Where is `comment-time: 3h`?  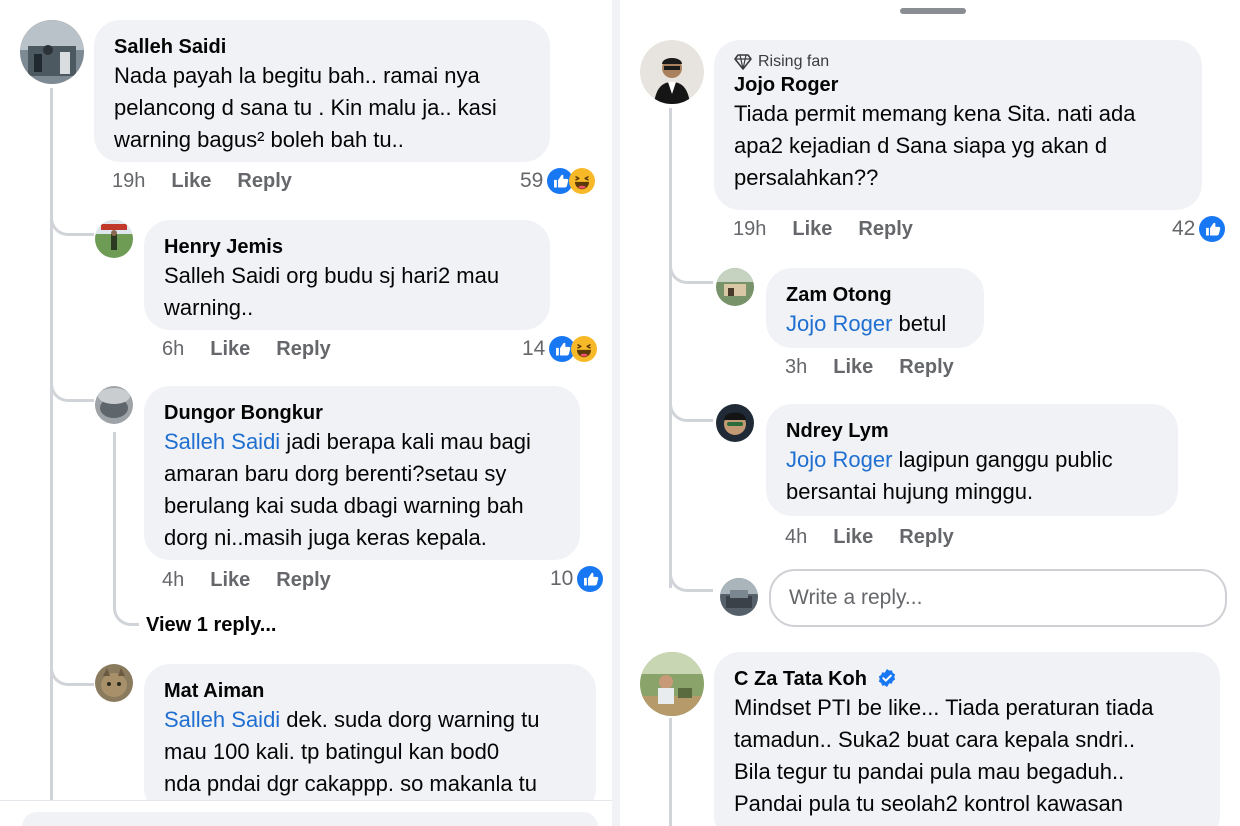 comment-time: 3h is located at coordinates (796, 367).